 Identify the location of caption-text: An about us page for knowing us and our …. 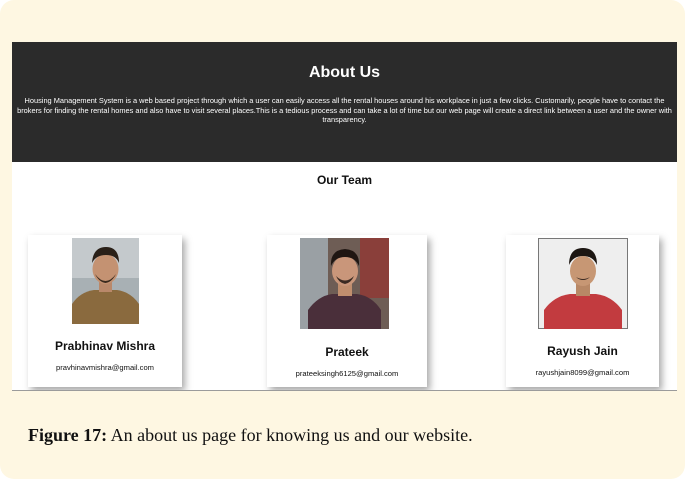
(290, 435).